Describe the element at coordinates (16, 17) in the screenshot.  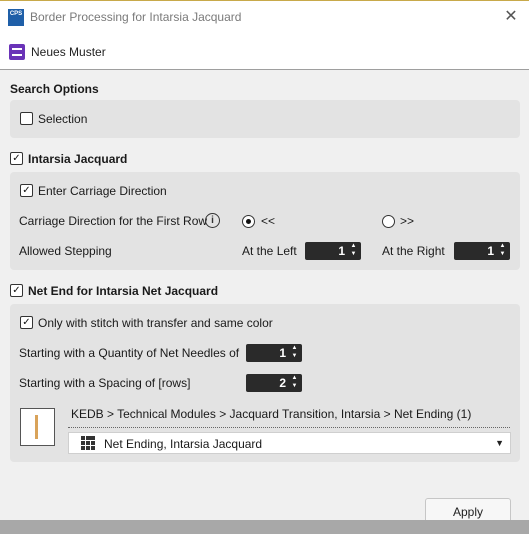
I see `app-icon: CPS` at that location.